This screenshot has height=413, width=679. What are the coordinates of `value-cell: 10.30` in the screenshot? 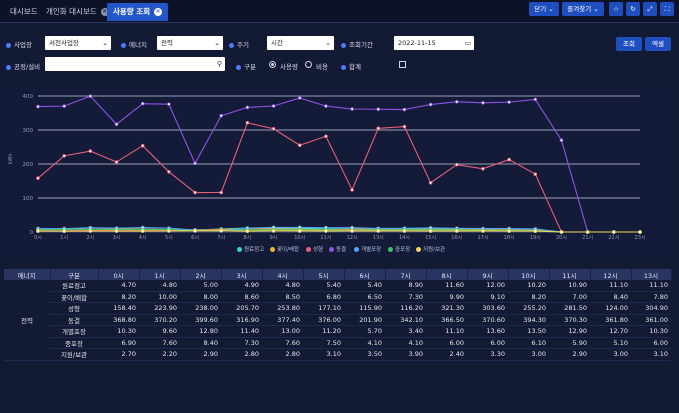 It's located at (118, 331).